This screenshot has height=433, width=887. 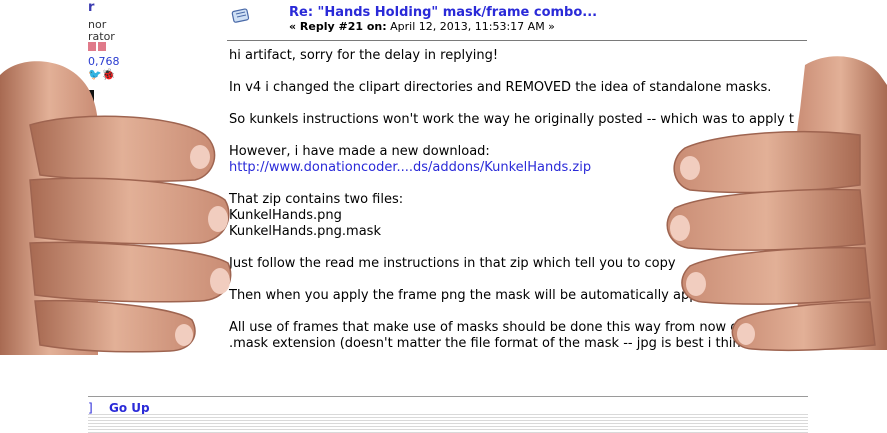 I want to click on rank-stars, so click(x=98, y=47).